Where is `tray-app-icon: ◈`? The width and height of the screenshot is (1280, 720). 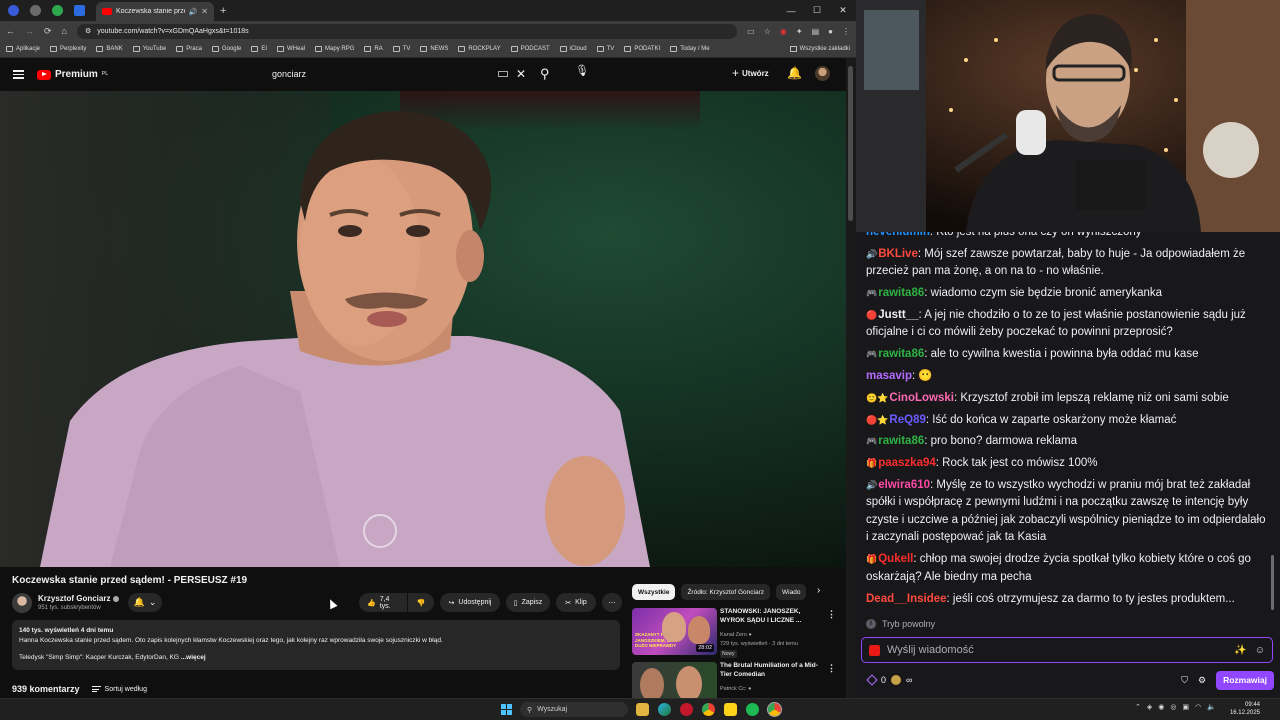
tray-app-icon: ◈ is located at coordinates (1149, 707).